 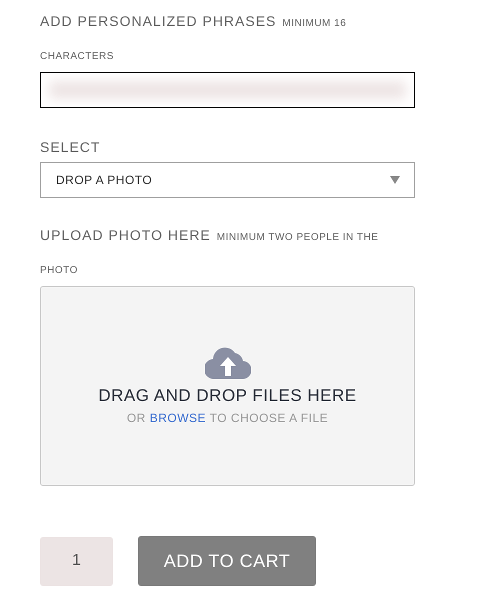 I want to click on field-label: UPLOAD PHOTO HERE MINIMUM TWO PEOPLE IN THE PHOTO, so click(x=210, y=252).